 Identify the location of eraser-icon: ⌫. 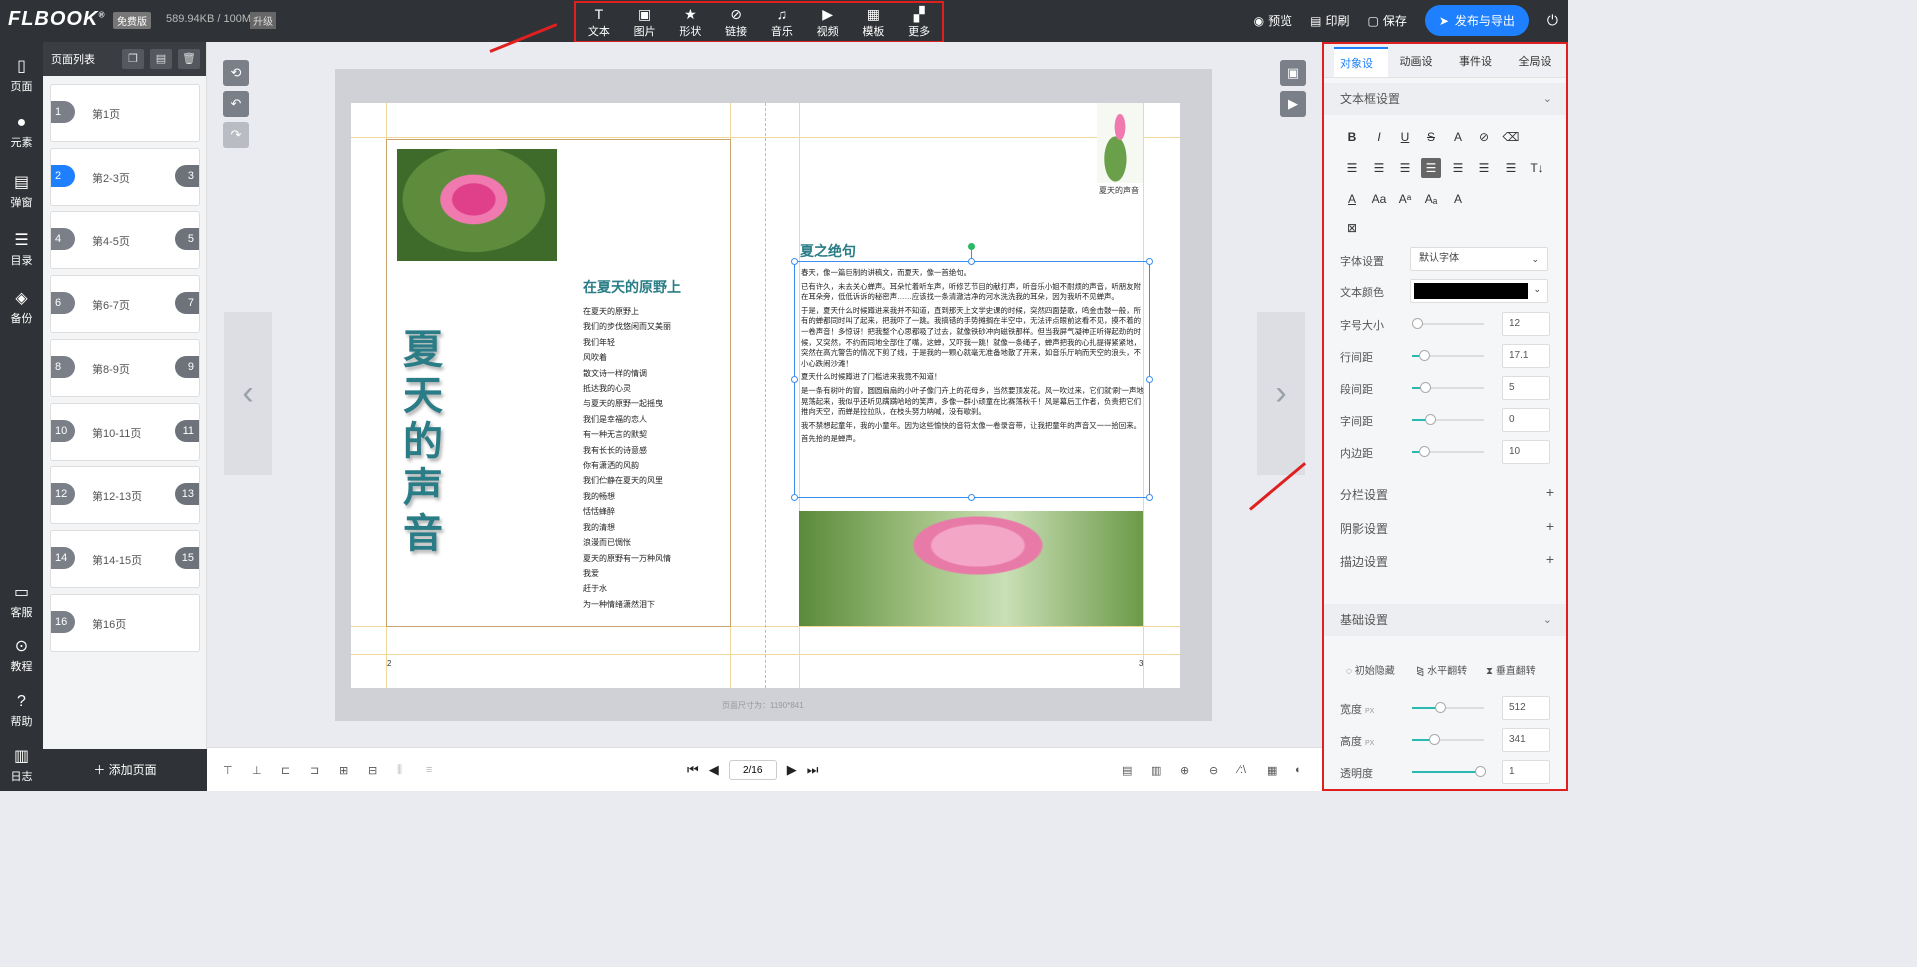
(1511, 137).